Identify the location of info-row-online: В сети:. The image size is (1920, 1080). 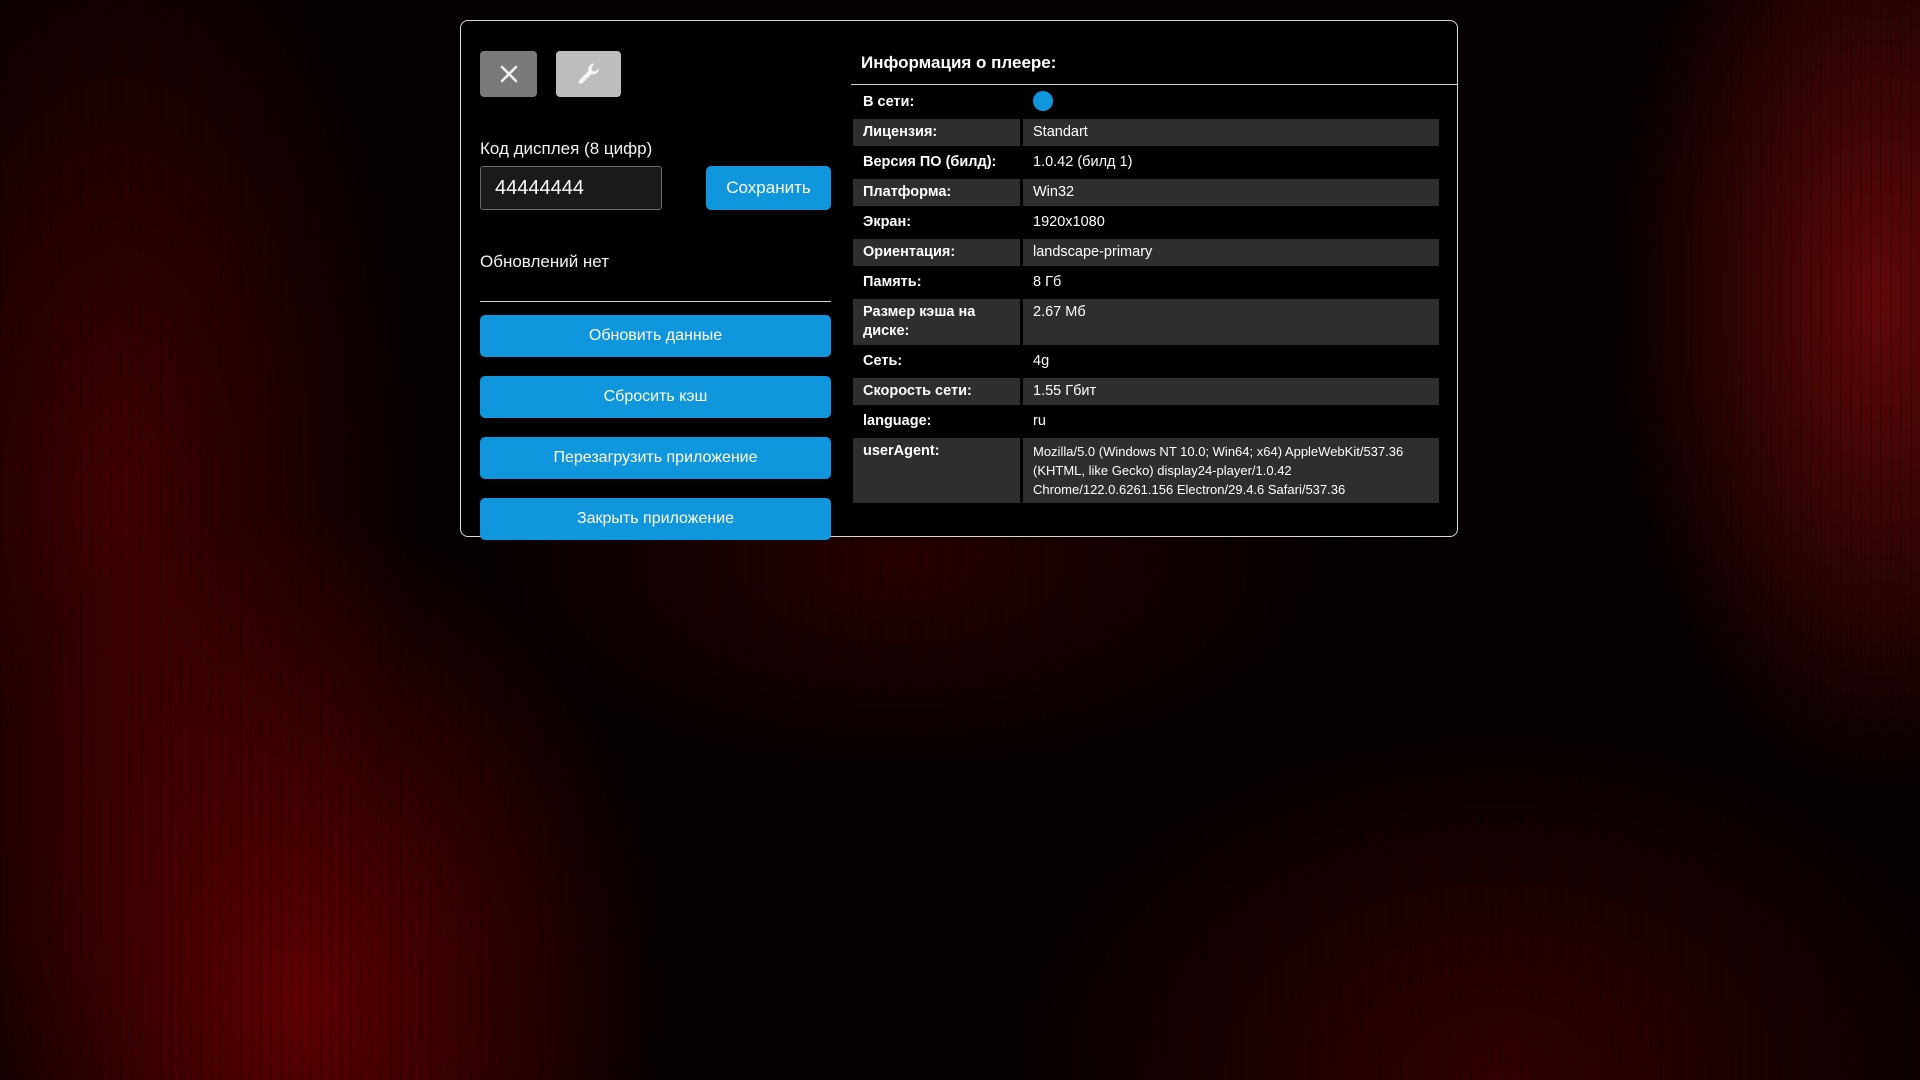
(1146, 102).